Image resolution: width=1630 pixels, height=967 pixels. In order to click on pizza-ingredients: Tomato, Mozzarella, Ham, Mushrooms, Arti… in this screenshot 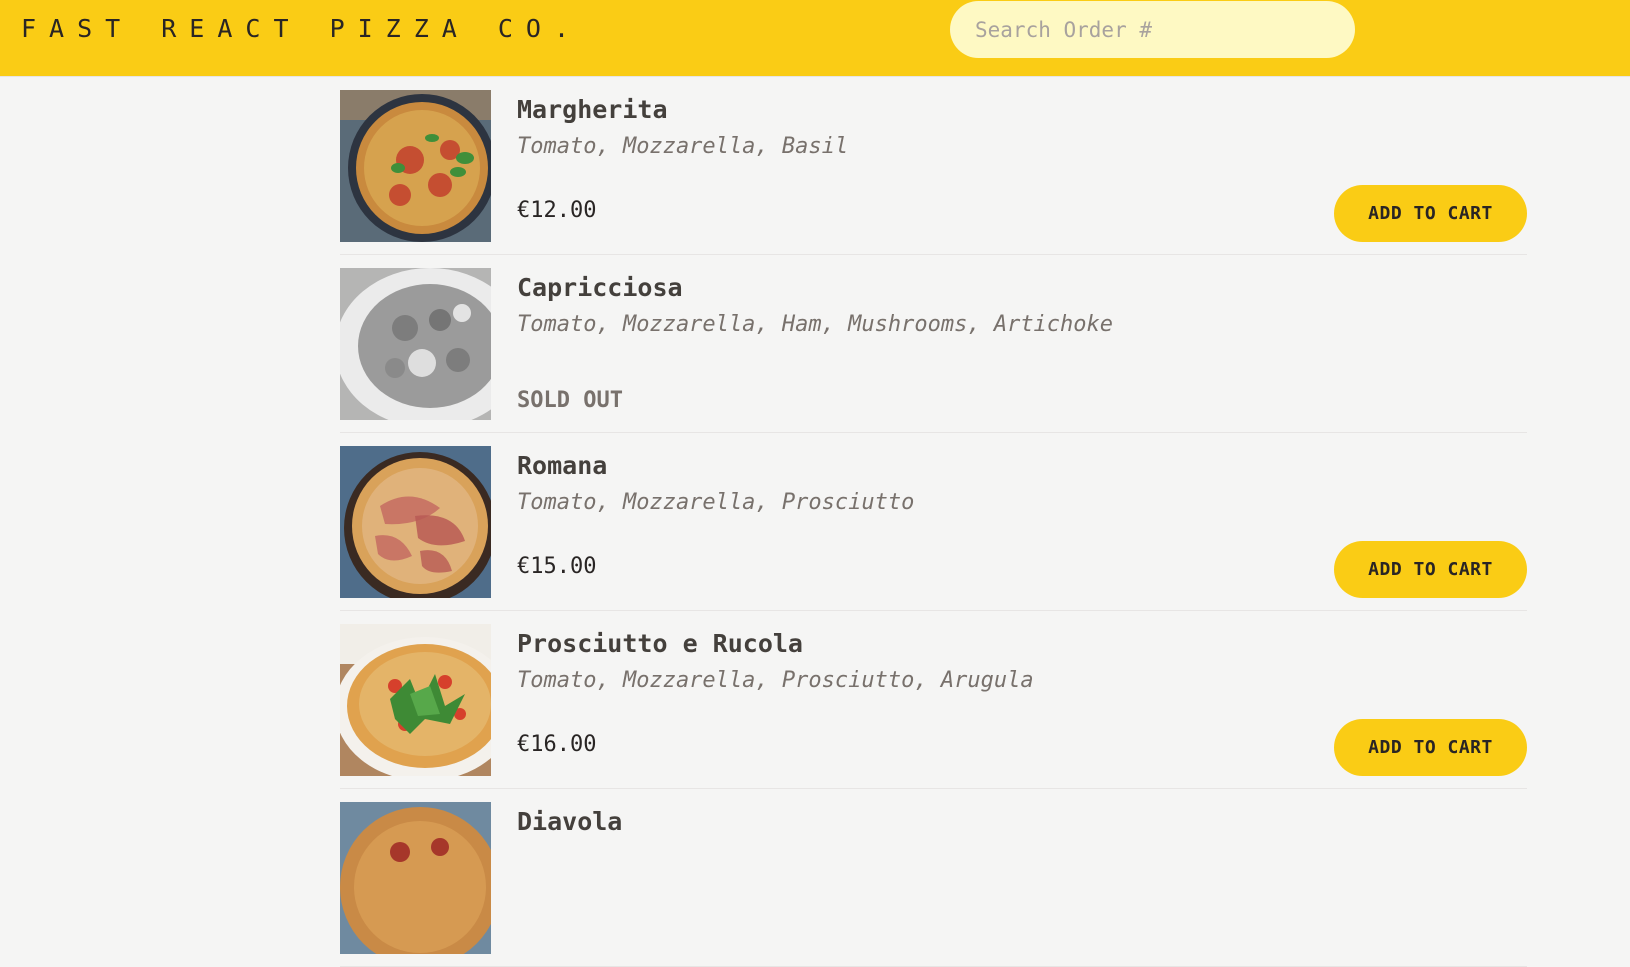, I will do `click(815, 324)`.